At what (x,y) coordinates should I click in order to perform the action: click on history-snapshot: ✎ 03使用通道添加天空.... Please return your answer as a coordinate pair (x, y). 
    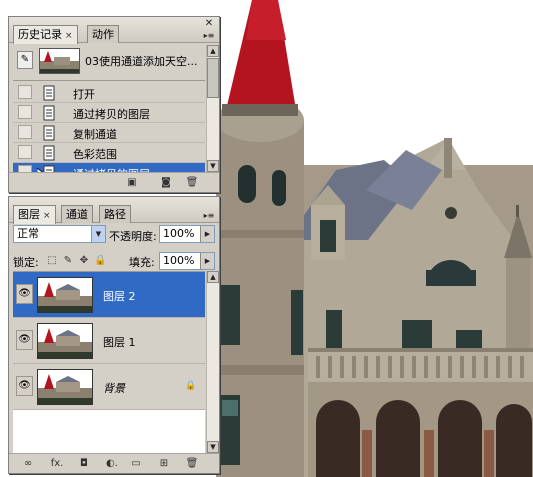
    Looking at the image, I should click on (109, 63).